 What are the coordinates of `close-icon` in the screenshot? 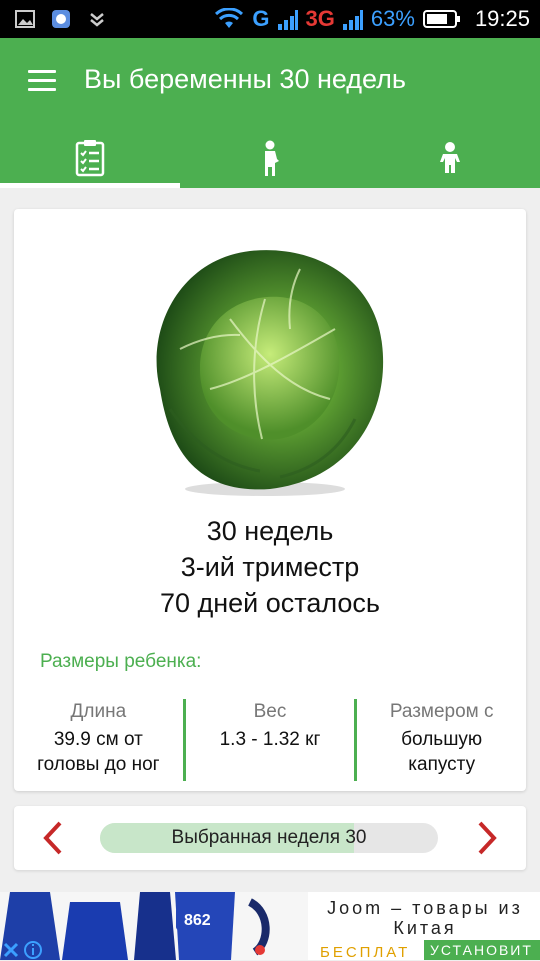 It's located at (11, 950).